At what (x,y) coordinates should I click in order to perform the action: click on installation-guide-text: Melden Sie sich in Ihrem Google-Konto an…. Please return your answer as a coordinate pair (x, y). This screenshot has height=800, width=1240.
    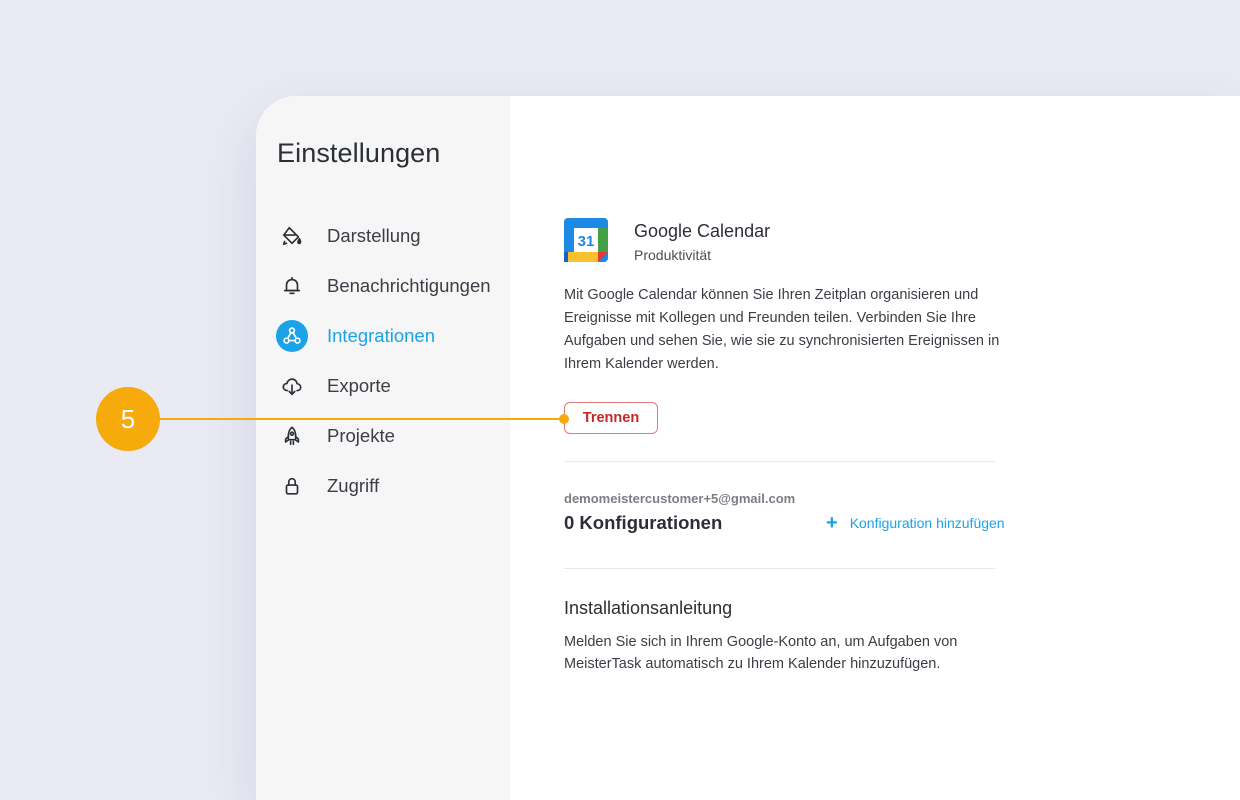
    Looking at the image, I should click on (761, 653).